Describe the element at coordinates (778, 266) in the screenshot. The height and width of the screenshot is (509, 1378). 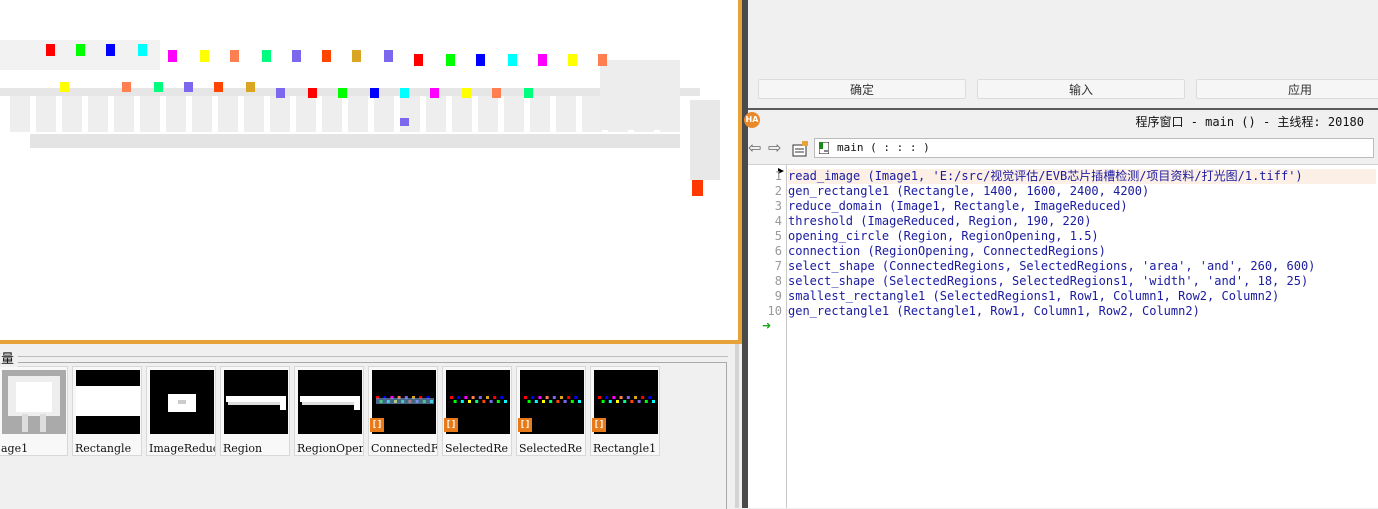
I see `line-number: 7` at that location.